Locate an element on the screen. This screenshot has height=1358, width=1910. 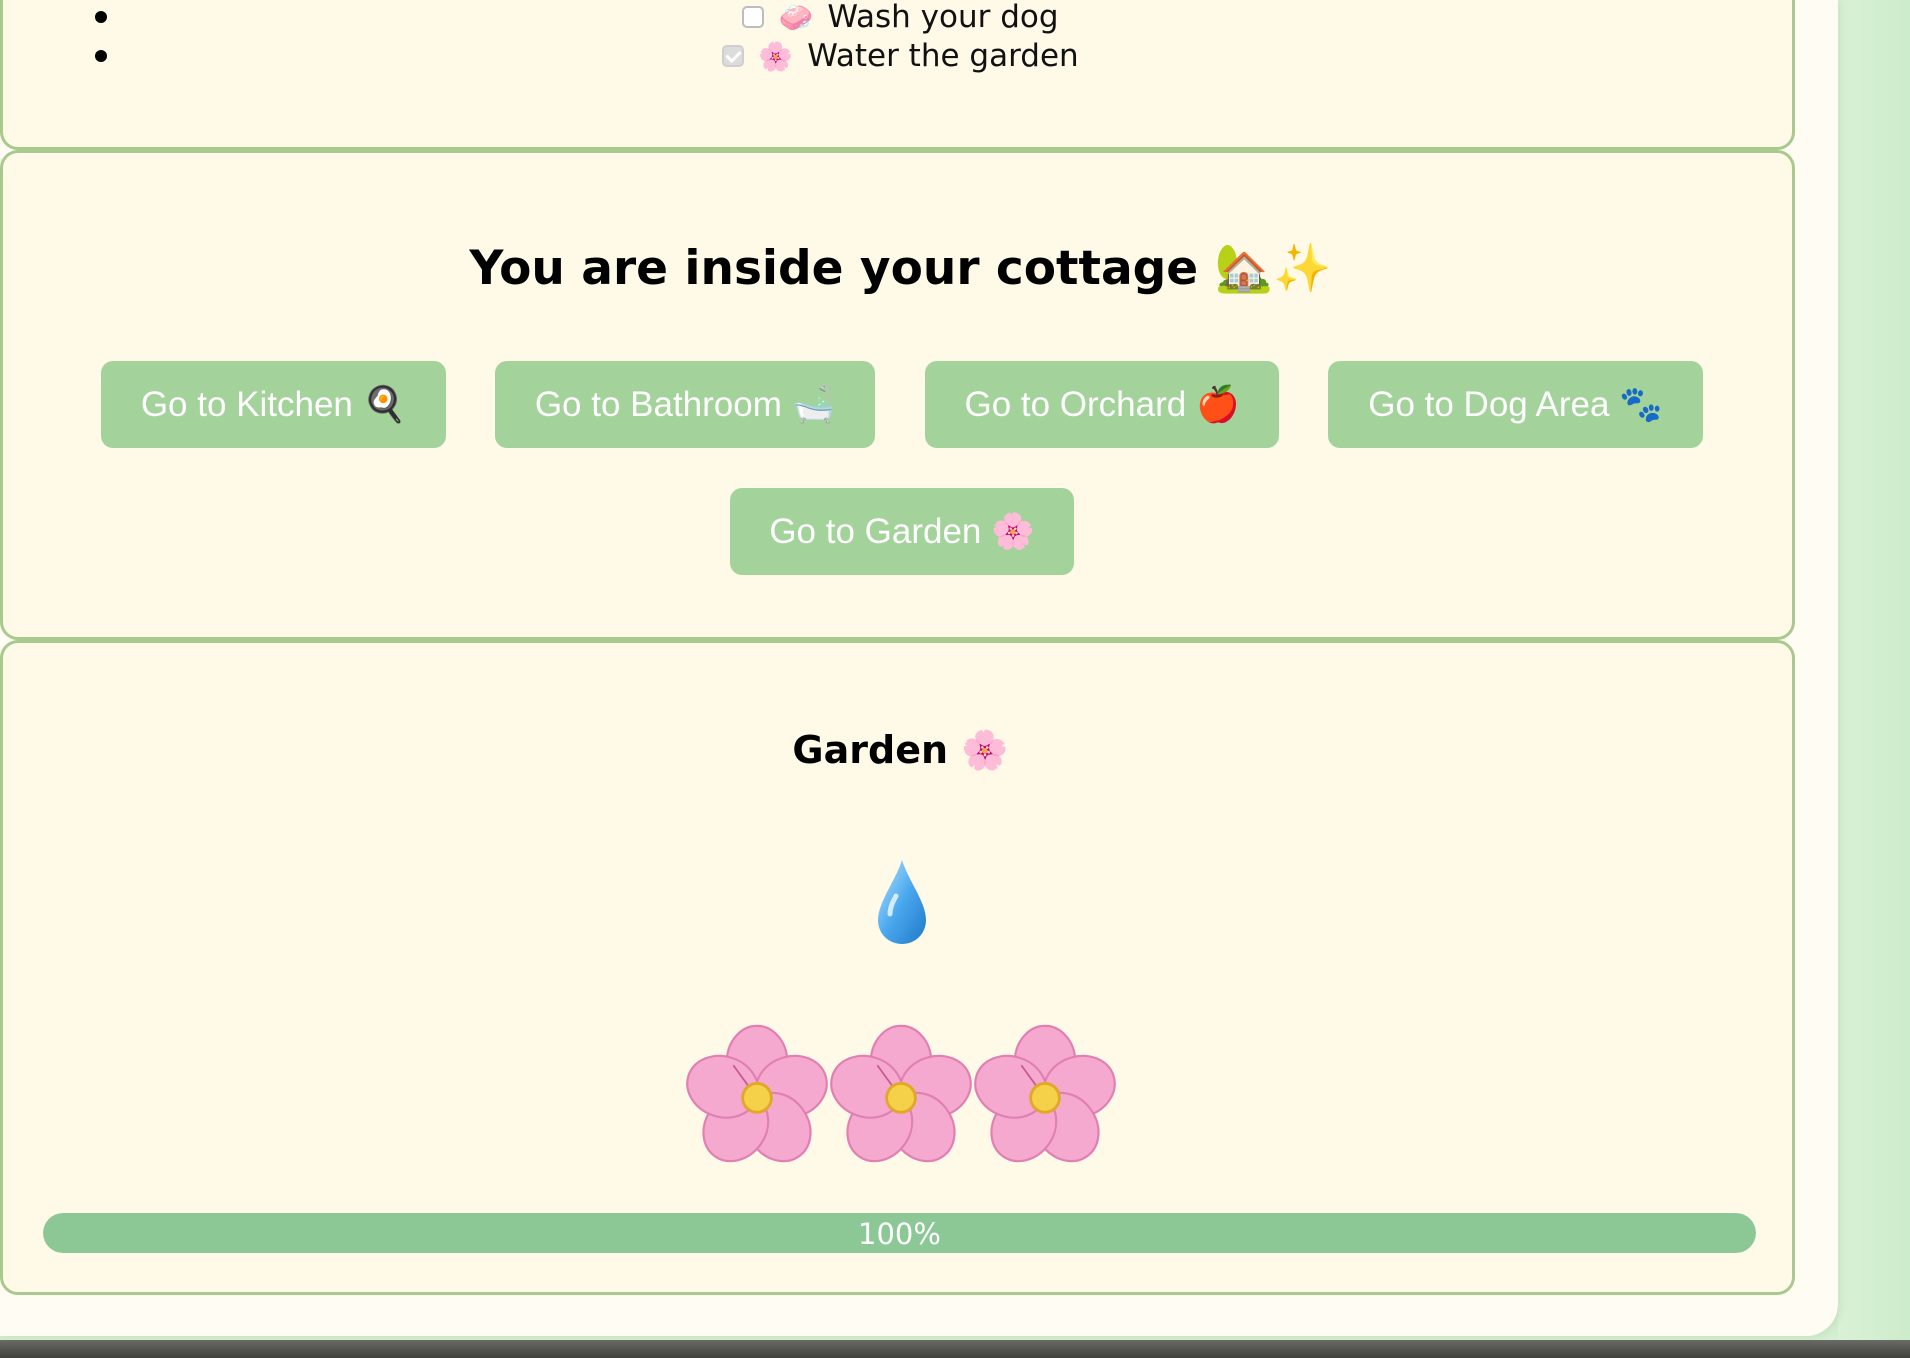
go-to-garden-button: Go to Garden 🌸 is located at coordinates (902, 531).